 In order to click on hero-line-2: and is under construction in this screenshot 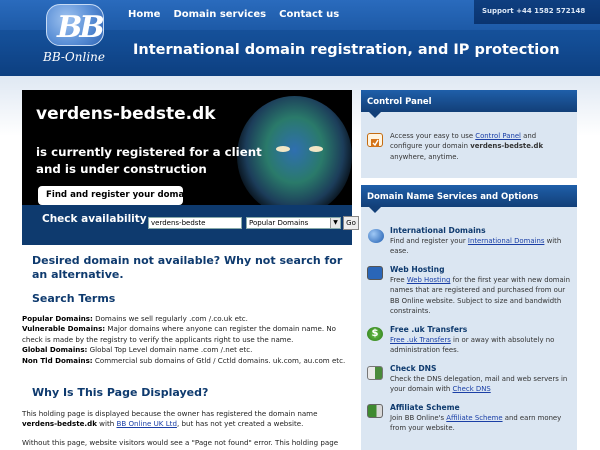, I will do `click(121, 169)`.